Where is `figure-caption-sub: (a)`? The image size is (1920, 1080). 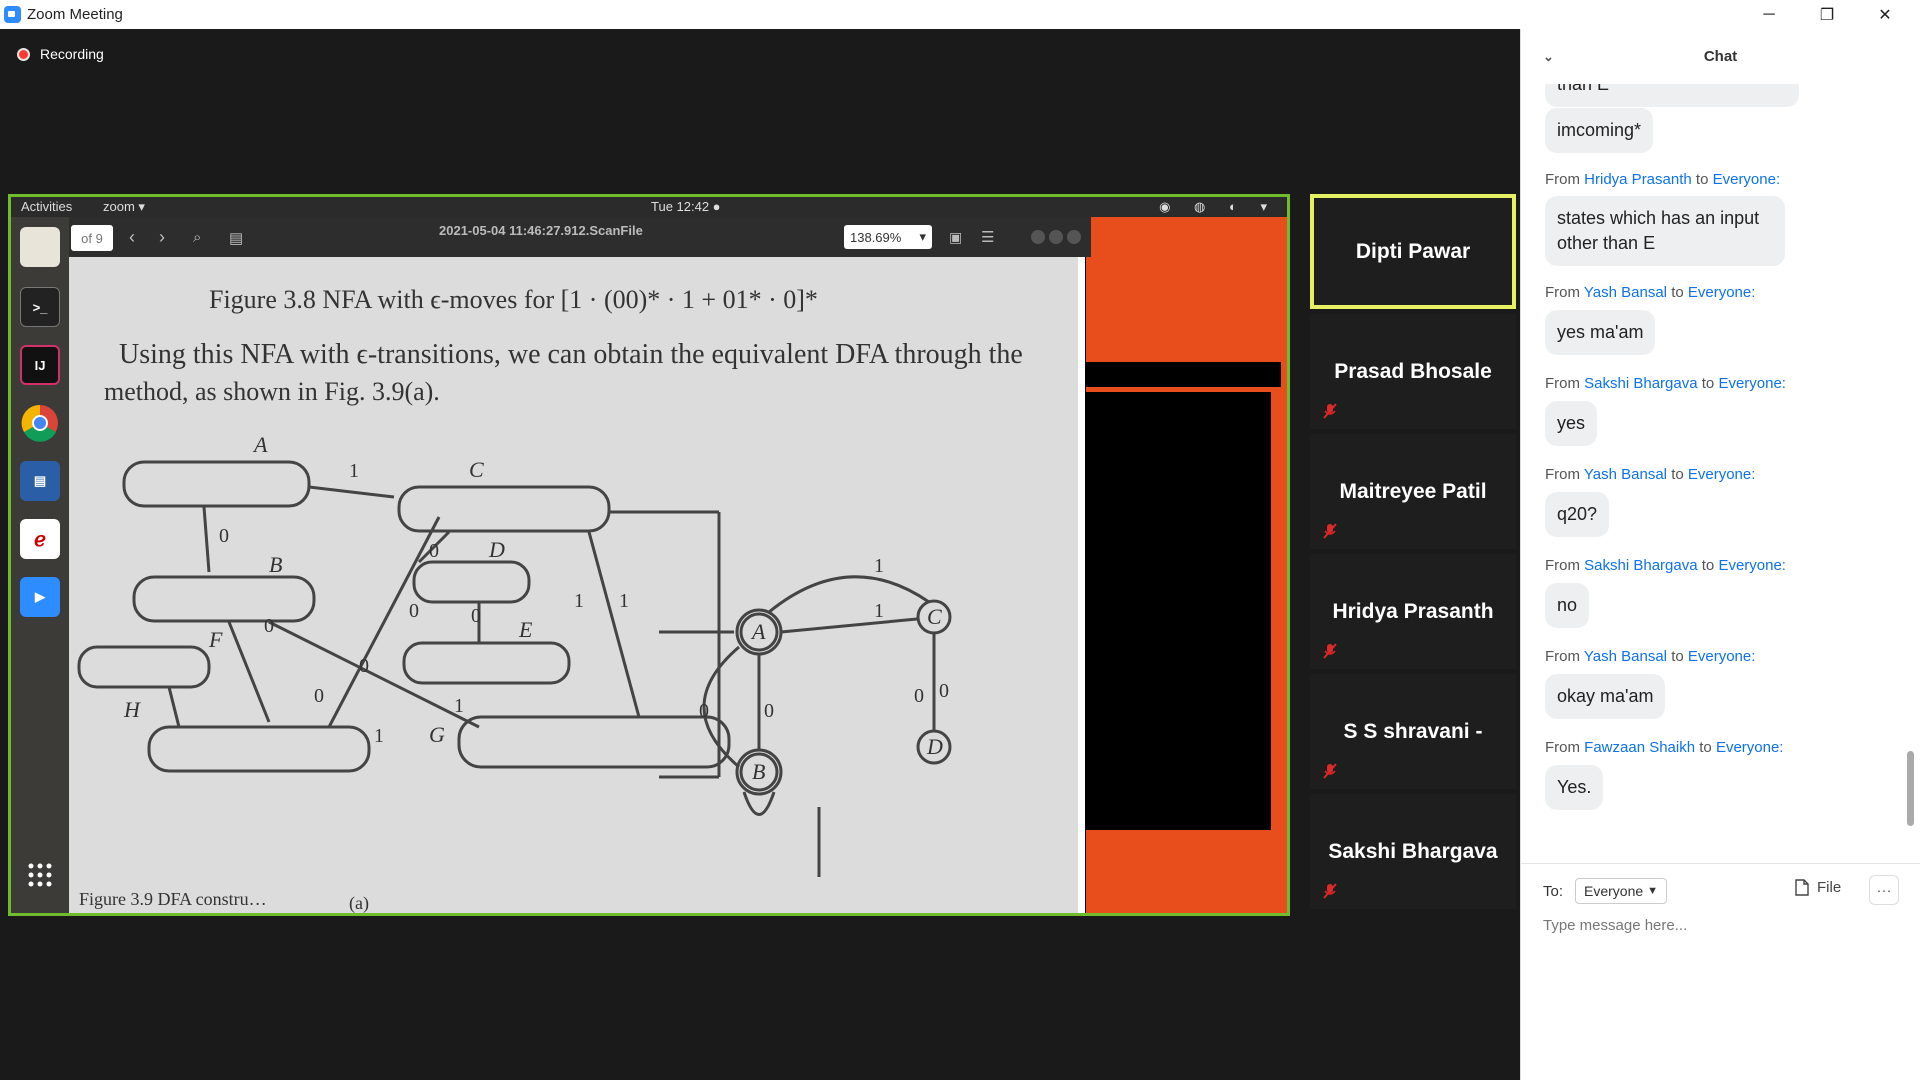
figure-caption-sub: (a) is located at coordinates (359, 903).